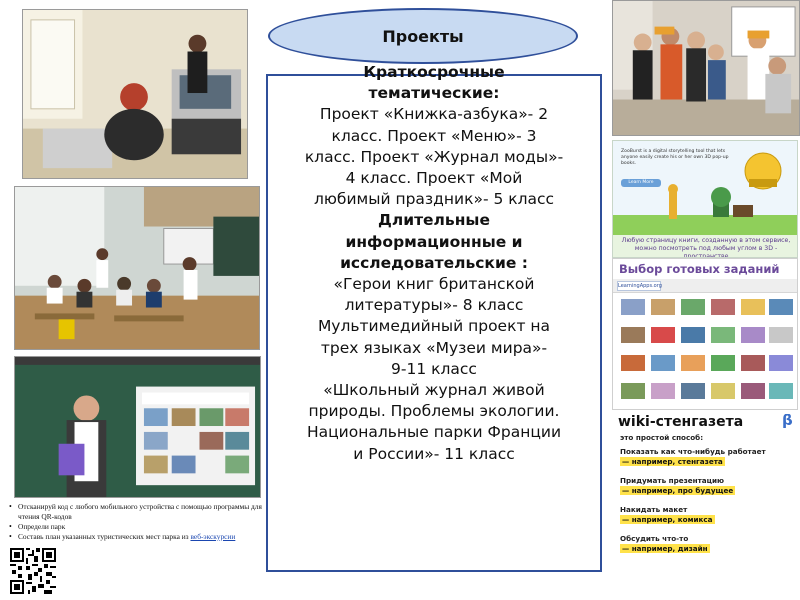 This screenshot has height=600, width=800. Describe the element at coordinates (787, 421) in the screenshot. I see `beta-badge: β` at that location.